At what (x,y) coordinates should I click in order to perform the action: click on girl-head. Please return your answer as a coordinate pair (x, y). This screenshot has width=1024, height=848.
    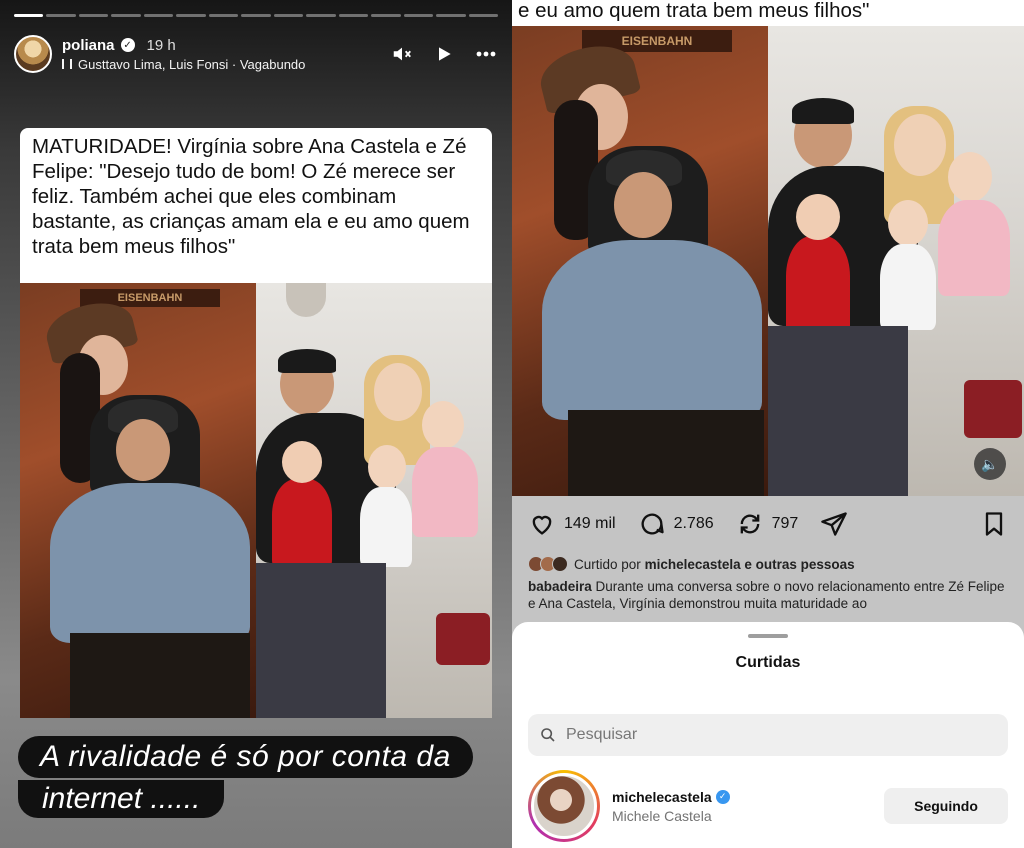
    Looking at the image, I should click on (387, 467).